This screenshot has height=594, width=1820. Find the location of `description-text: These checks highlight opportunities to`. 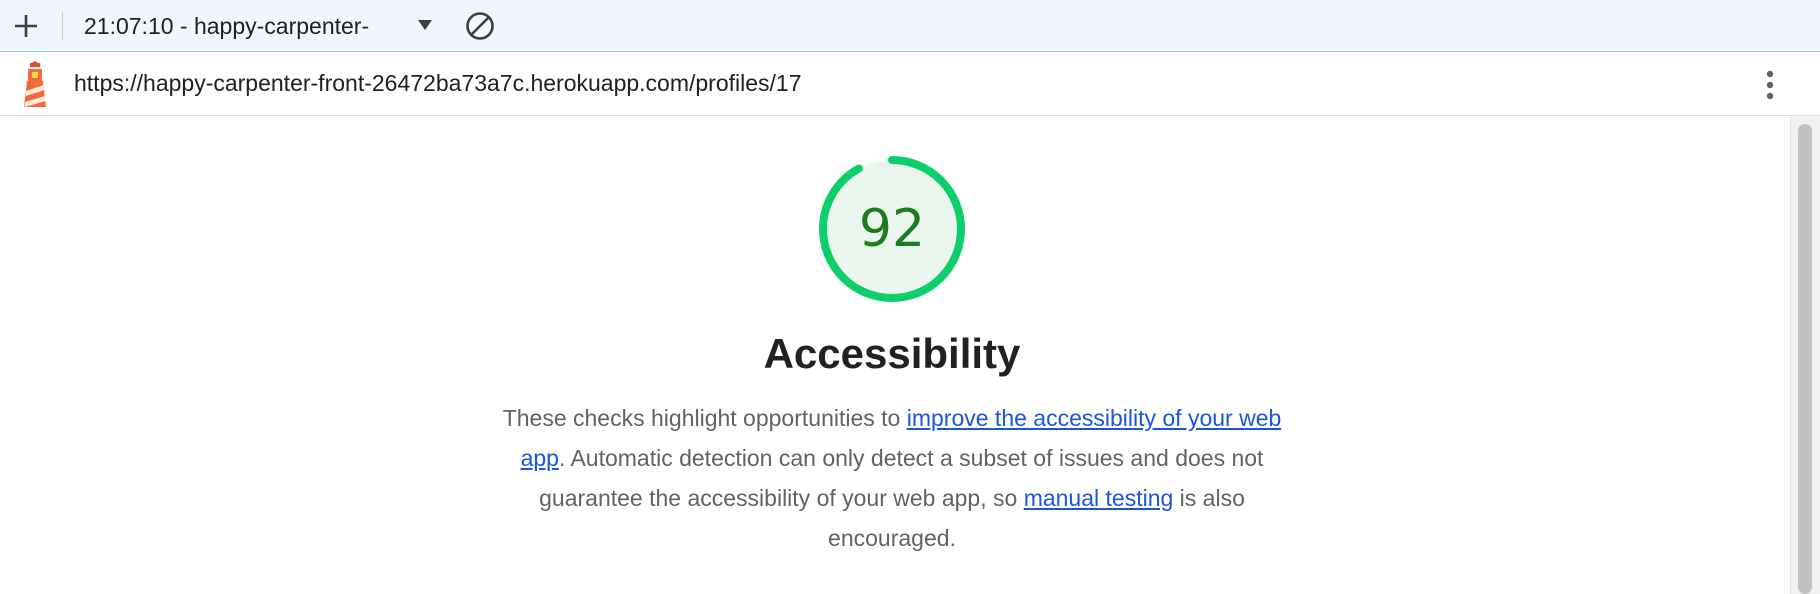

description-text: These checks highlight opportunities to is located at coordinates (704, 418).